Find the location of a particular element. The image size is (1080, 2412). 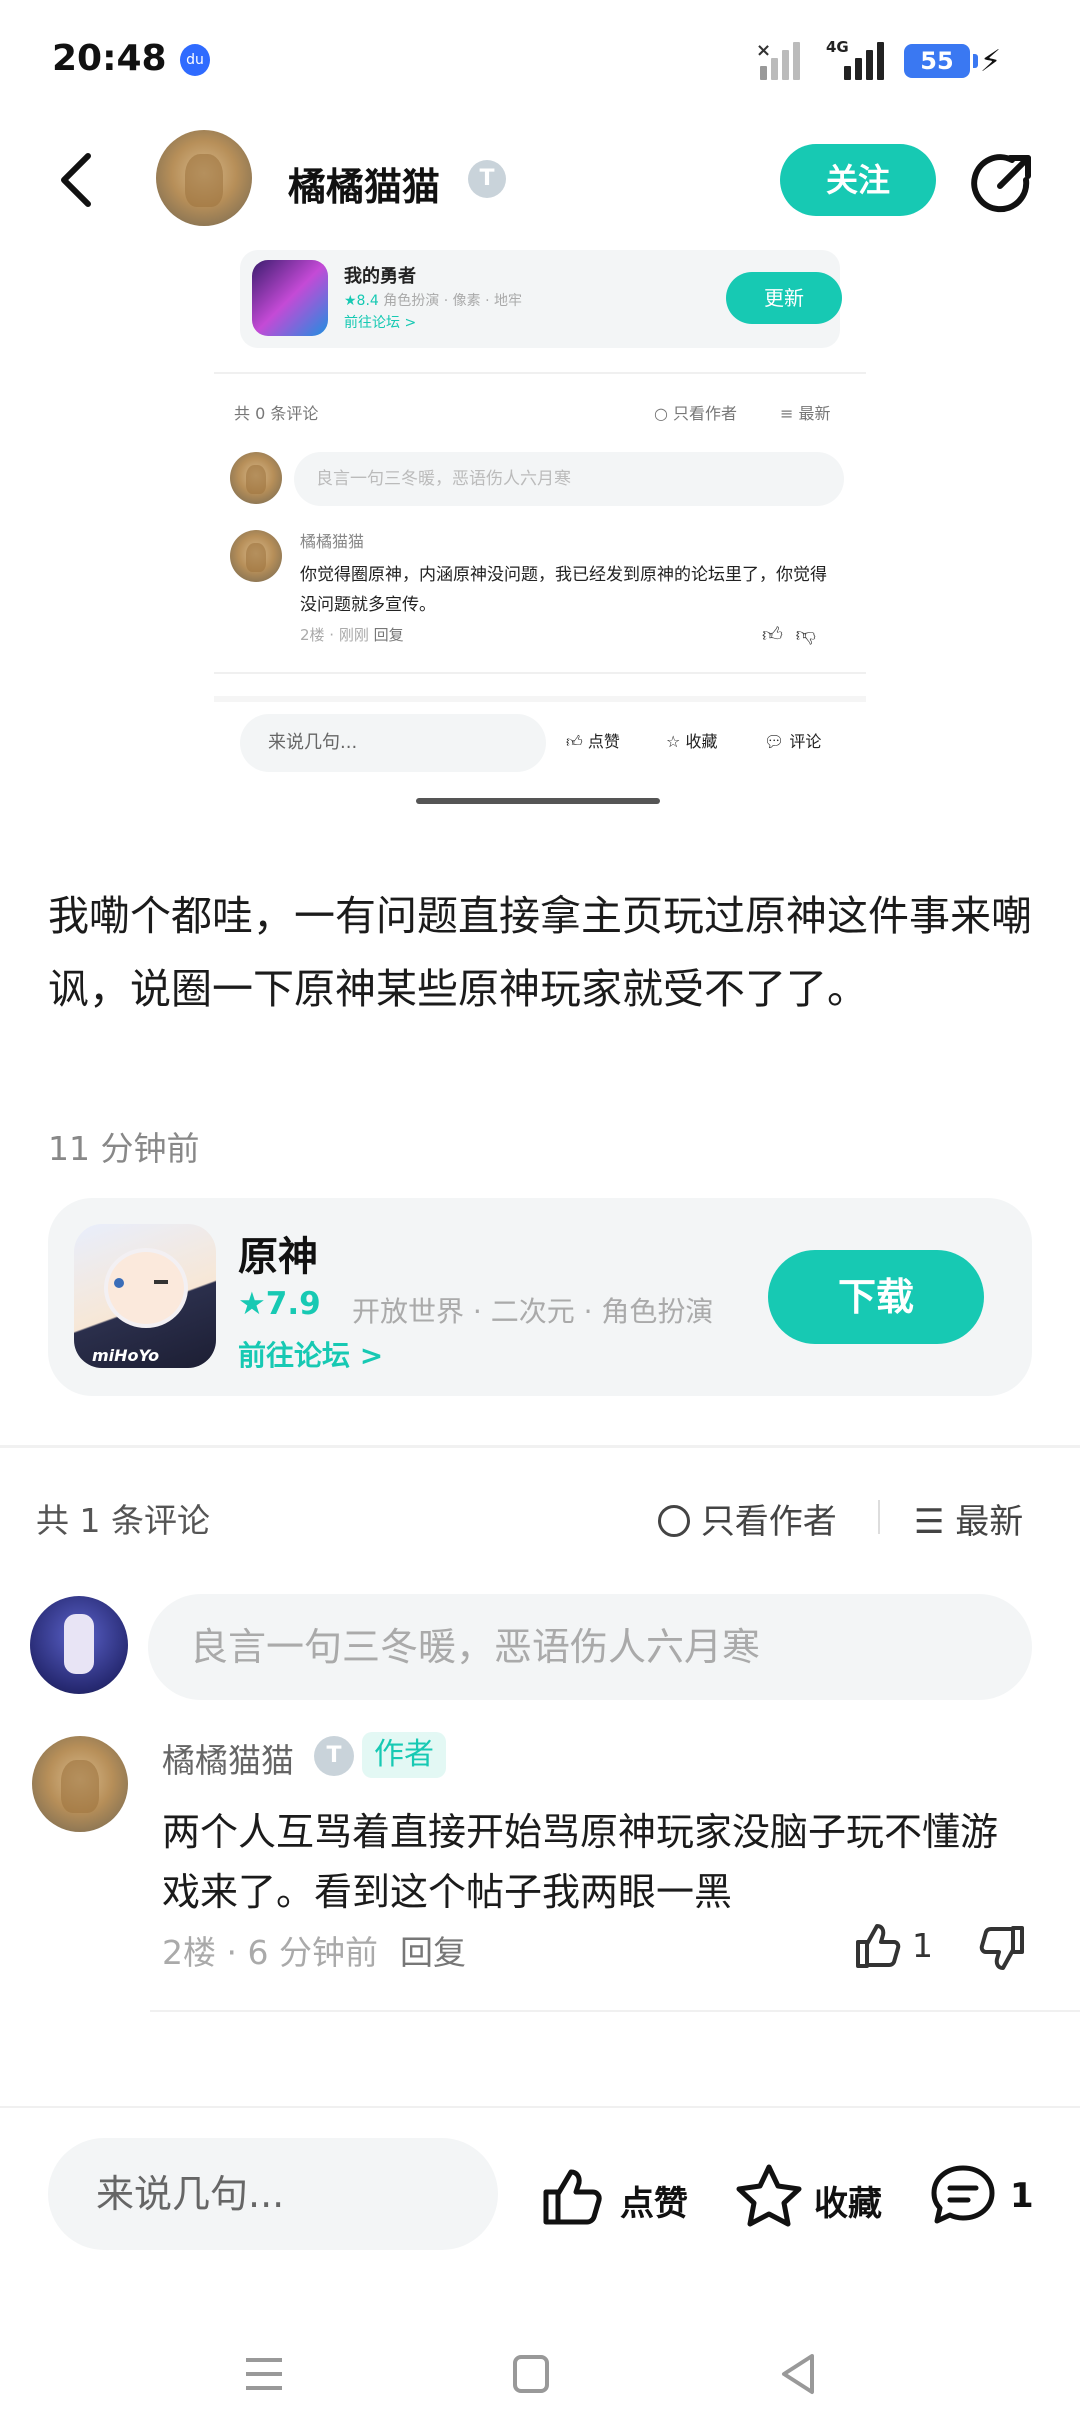

post-header: 橘橘猫猫 T 关注 is located at coordinates (540, 185).